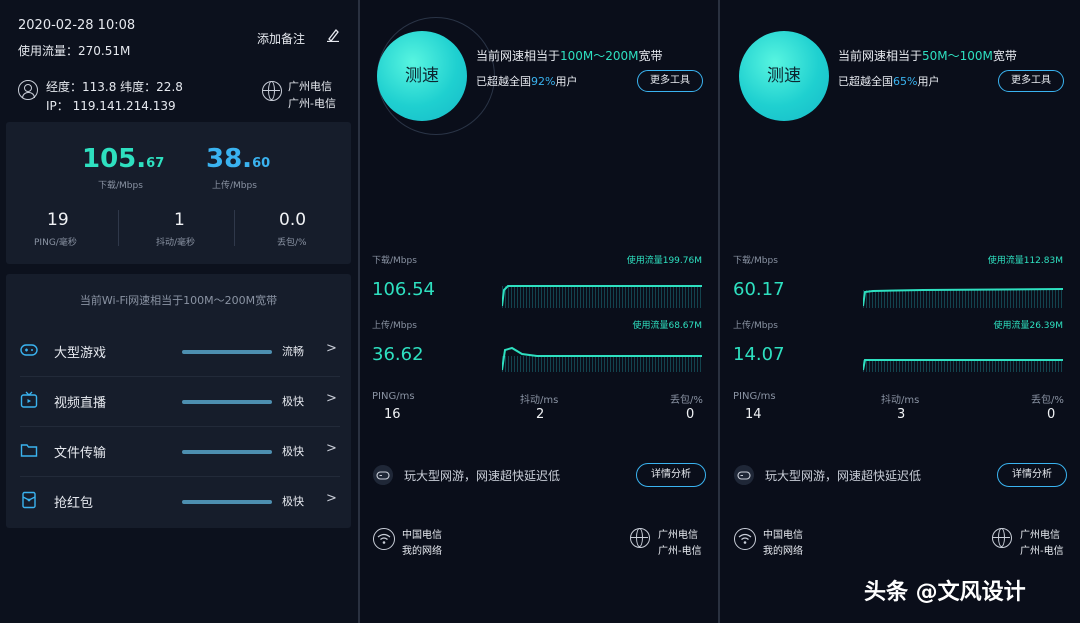  Describe the element at coordinates (234, 186) in the screenshot. I see `upload-caption: 上传/Mbps` at that location.